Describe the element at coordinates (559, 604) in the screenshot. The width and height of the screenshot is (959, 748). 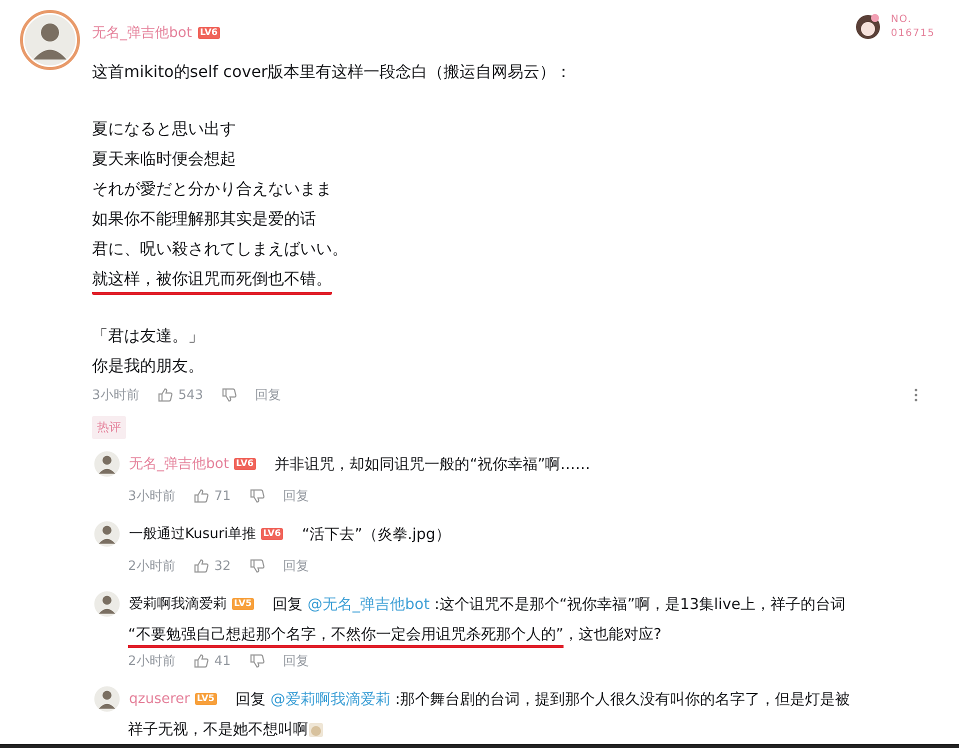
I see `reply-text: 回复 @无名_弹吉他bot :这个诅咒不是那个“祝你幸福”啊，是13集live上，祥子的台词` at that location.